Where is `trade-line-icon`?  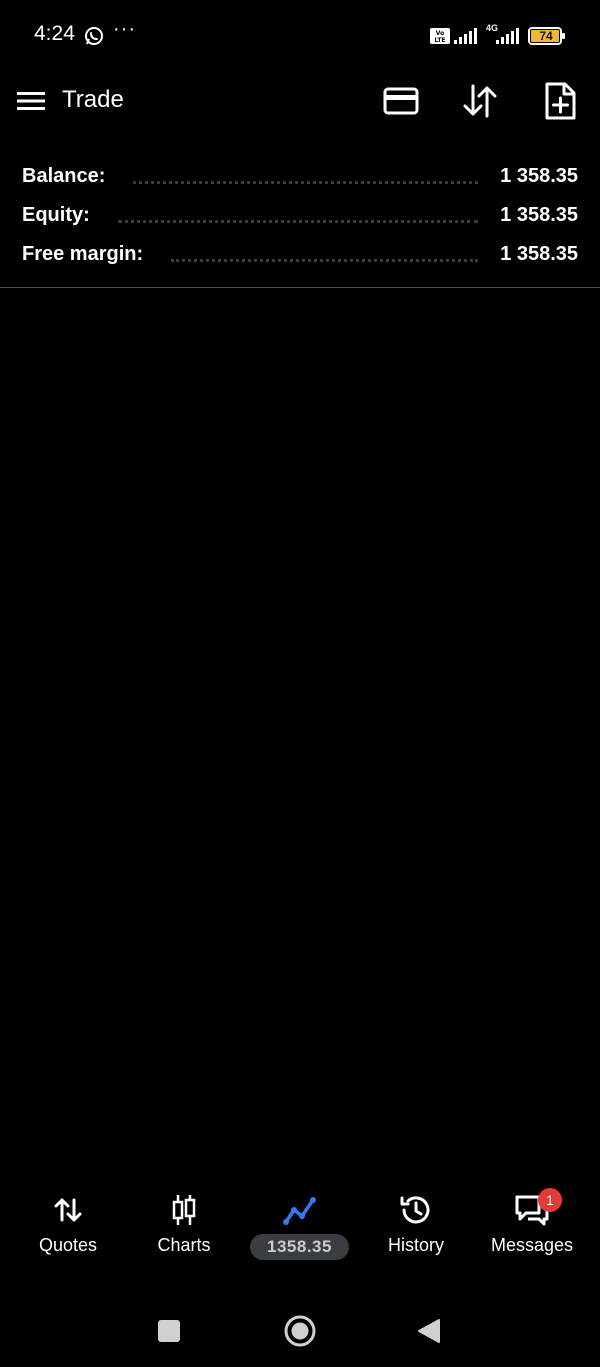
trade-line-icon is located at coordinates (299, 1211).